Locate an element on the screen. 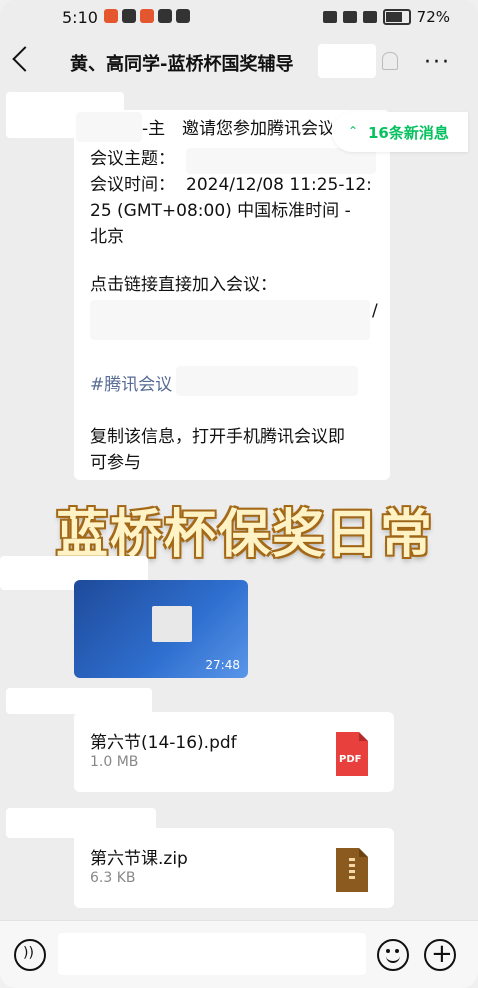 Image resolution: width=478 pixels, height=988 pixels. message-input is located at coordinates (212, 954).